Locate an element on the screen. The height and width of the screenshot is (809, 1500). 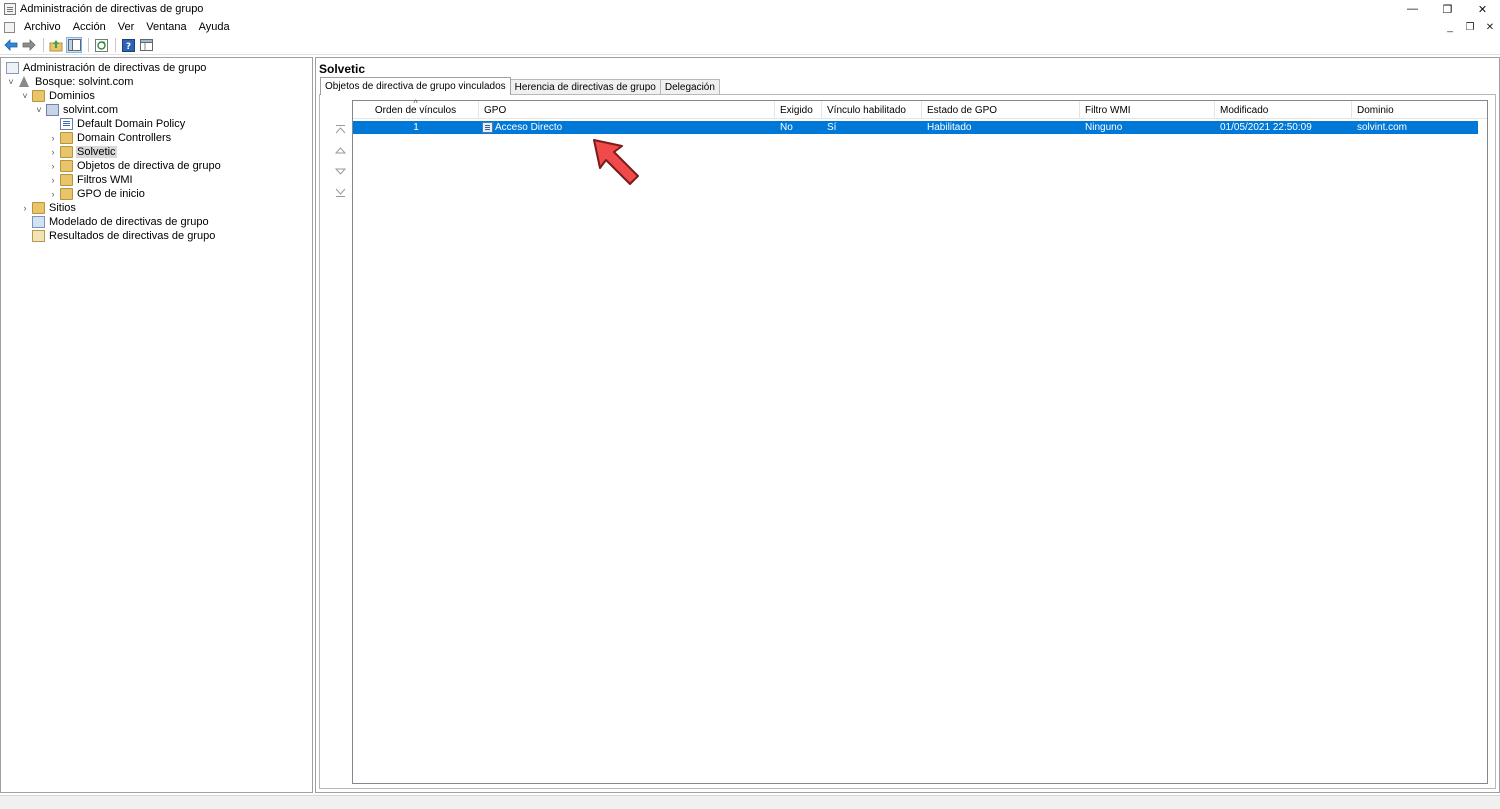
move-top-icon is located at coordinates (340, 129).